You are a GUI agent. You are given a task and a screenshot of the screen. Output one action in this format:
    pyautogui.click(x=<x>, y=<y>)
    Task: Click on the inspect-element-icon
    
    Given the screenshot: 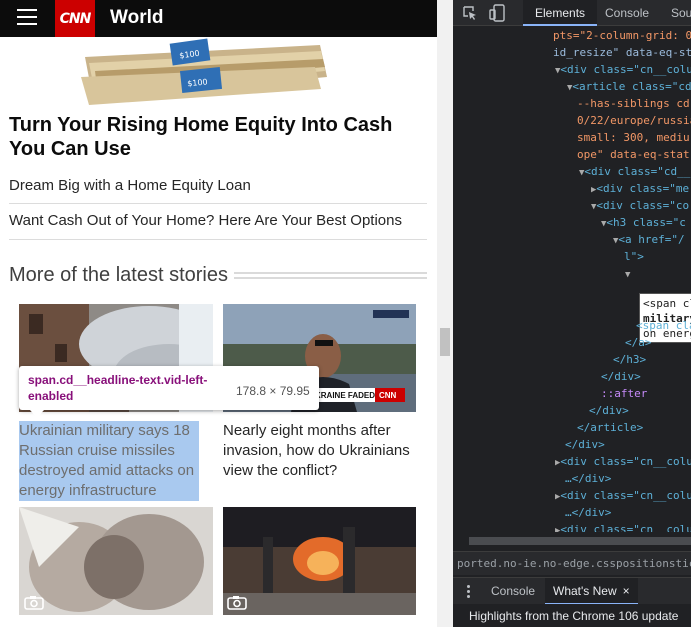 What is the action you would take?
    pyautogui.click(x=470, y=13)
    